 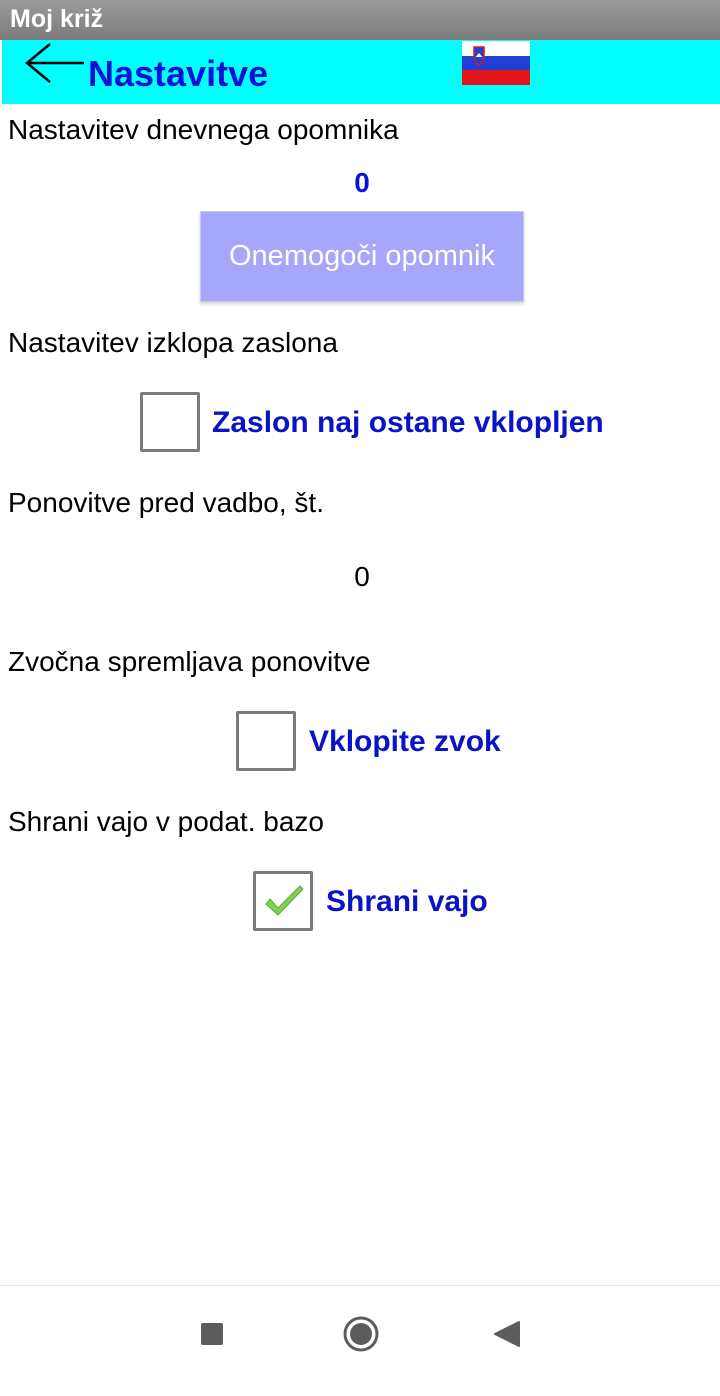 I want to click on app-title: Moj križ, so click(x=57, y=19).